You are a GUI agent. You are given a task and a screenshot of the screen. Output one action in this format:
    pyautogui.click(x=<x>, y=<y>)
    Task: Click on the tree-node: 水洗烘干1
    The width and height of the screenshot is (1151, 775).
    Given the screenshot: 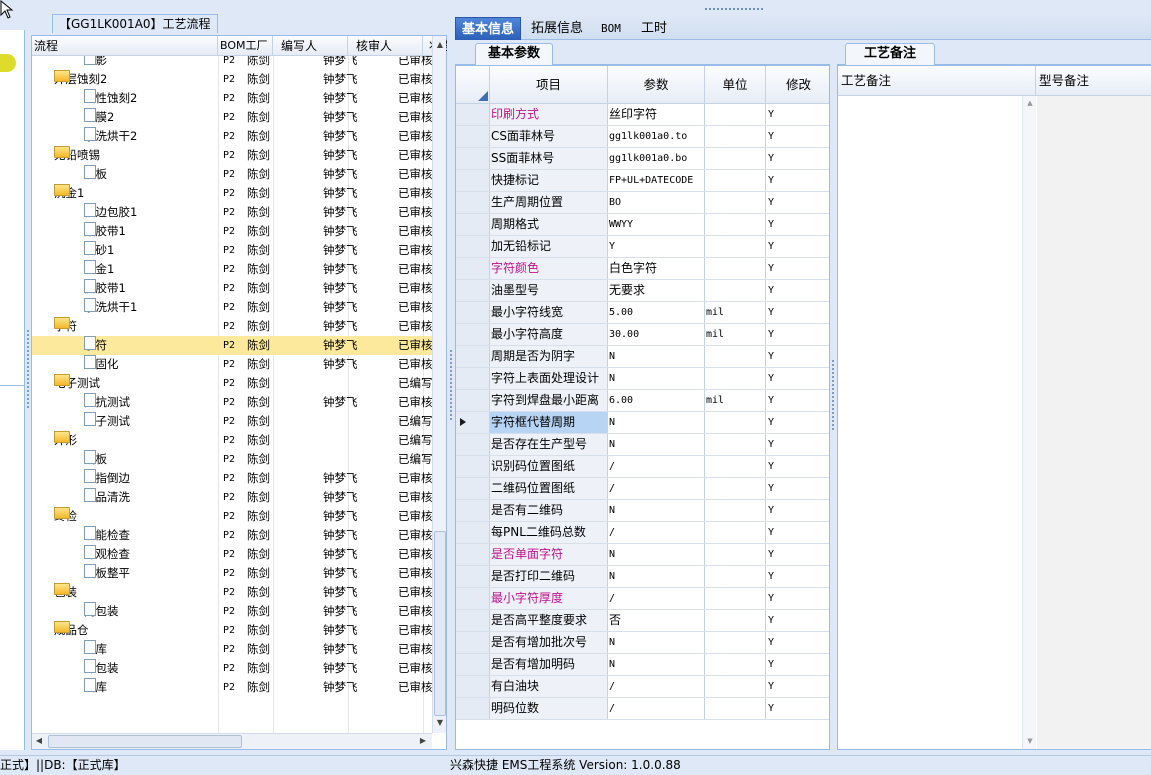 What is the action you would take?
    pyautogui.click(x=110, y=307)
    